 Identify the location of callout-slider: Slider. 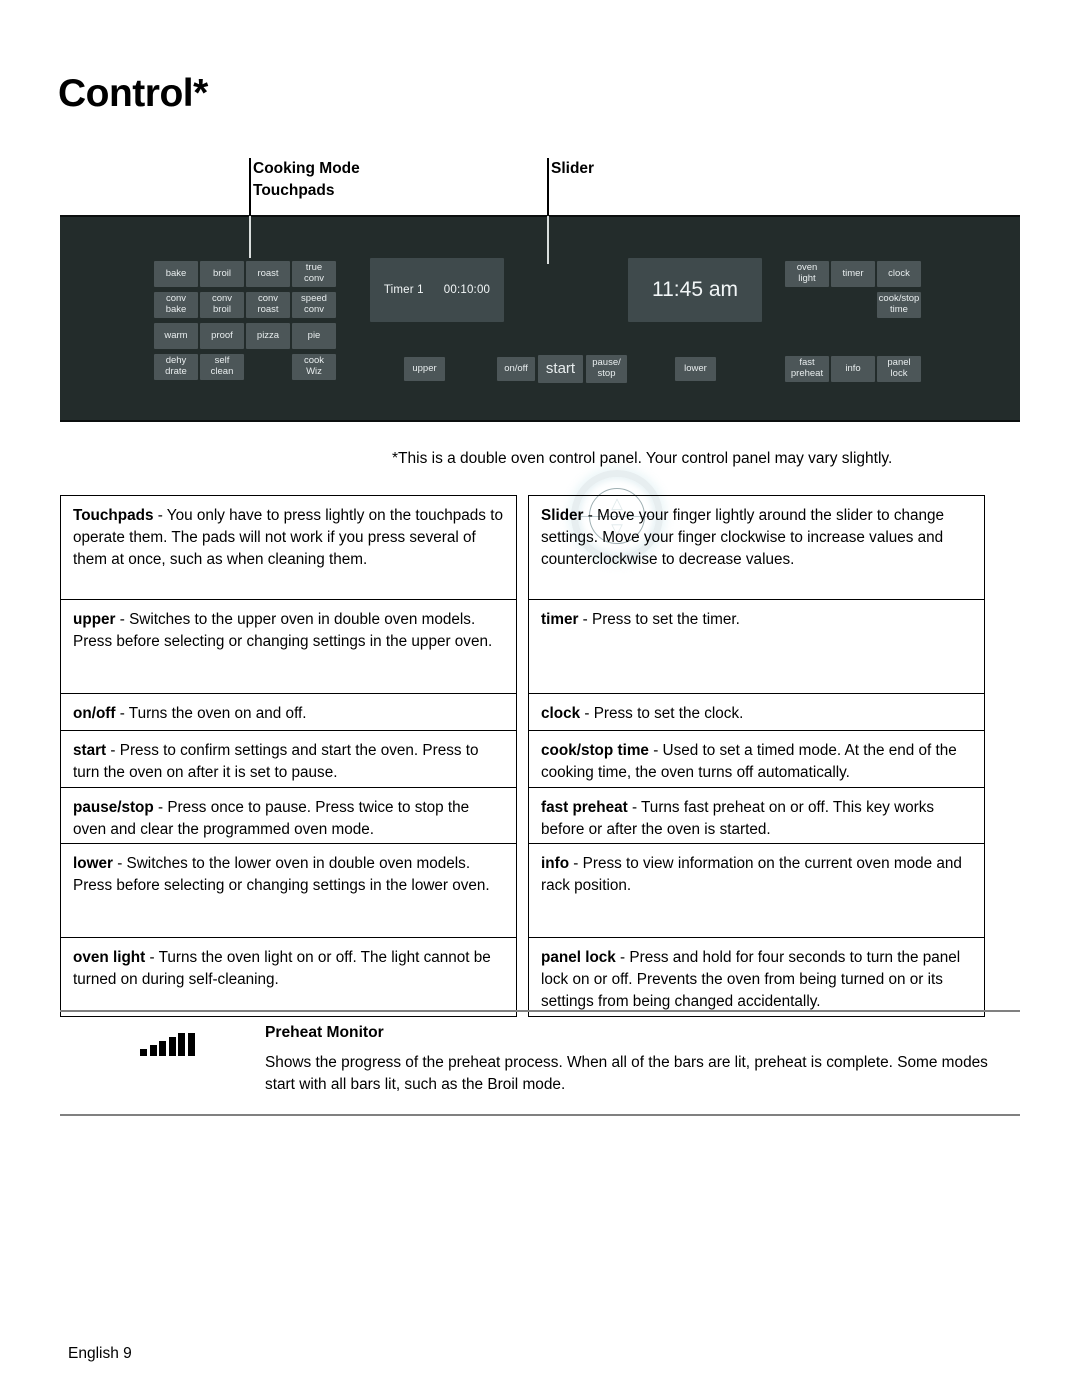
(573, 168).